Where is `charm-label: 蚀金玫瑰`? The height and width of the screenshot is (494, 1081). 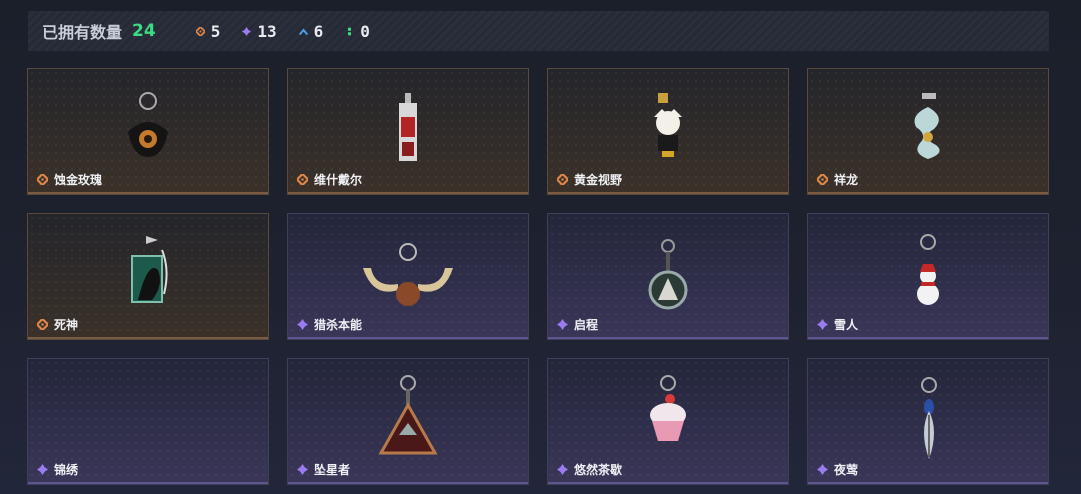
charm-label: 蚀金玫瑰 is located at coordinates (69, 179).